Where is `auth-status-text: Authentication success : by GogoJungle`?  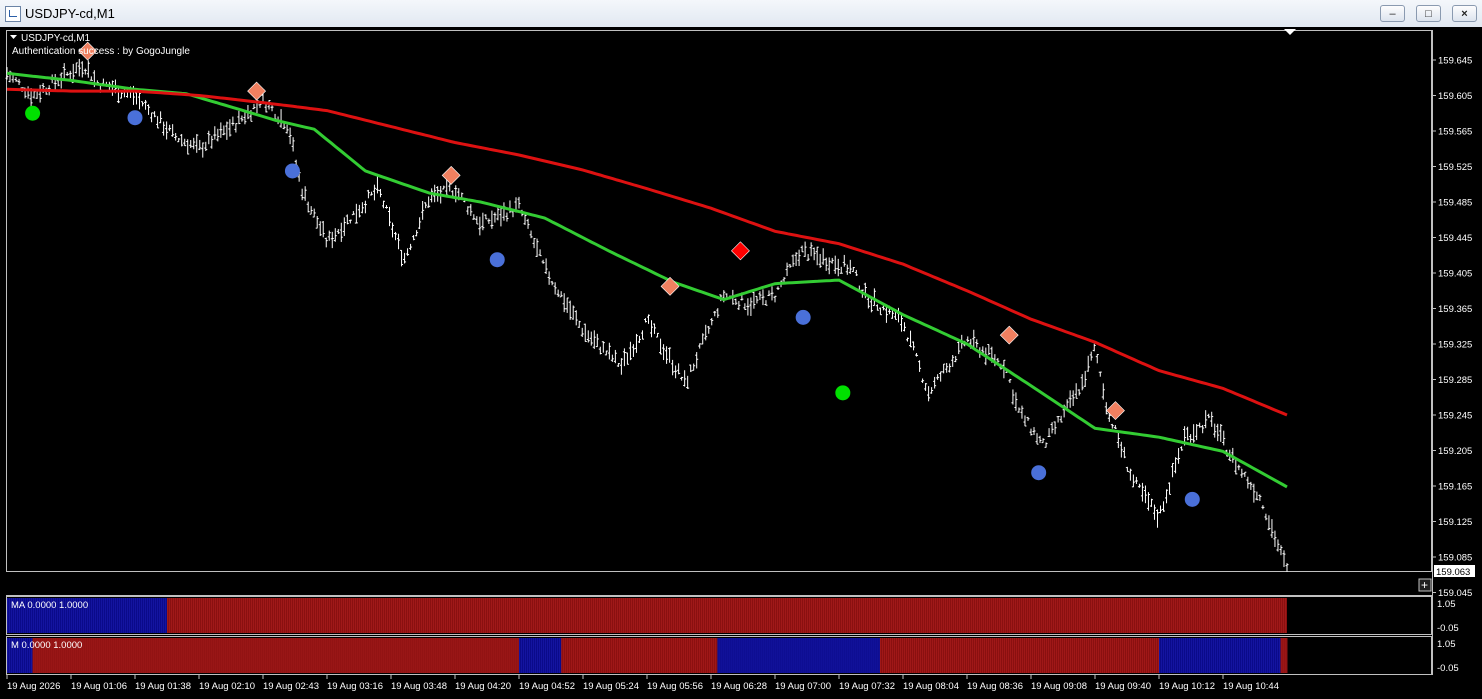 auth-status-text: Authentication success : by GogoJungle is located at coordinates (101, 51).